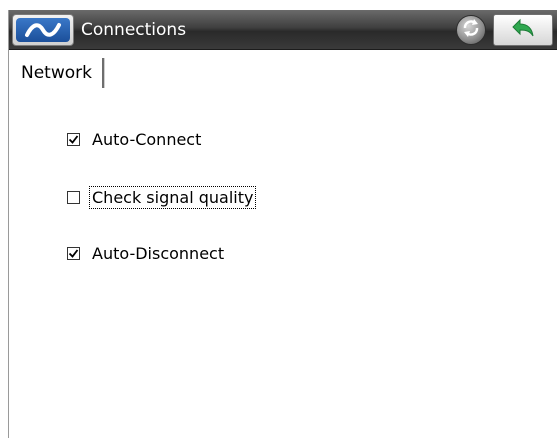 The width and height of the screenshot is (558, 440). Describe the element at coordinates (172, 197) in the screenshot. I see `check-signal-quality-label: Check signal quality` at that location.